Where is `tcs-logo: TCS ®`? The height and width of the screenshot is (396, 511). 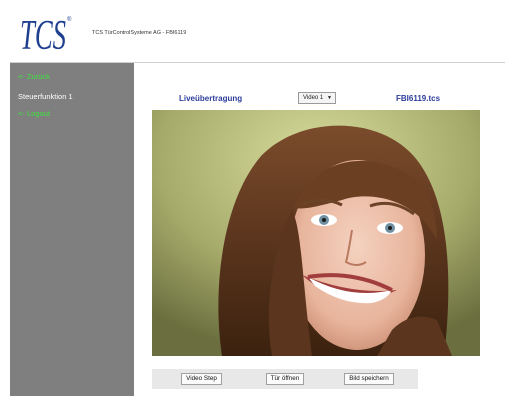 tcs-logo: TCS ® is located at coordinates (46, 34).